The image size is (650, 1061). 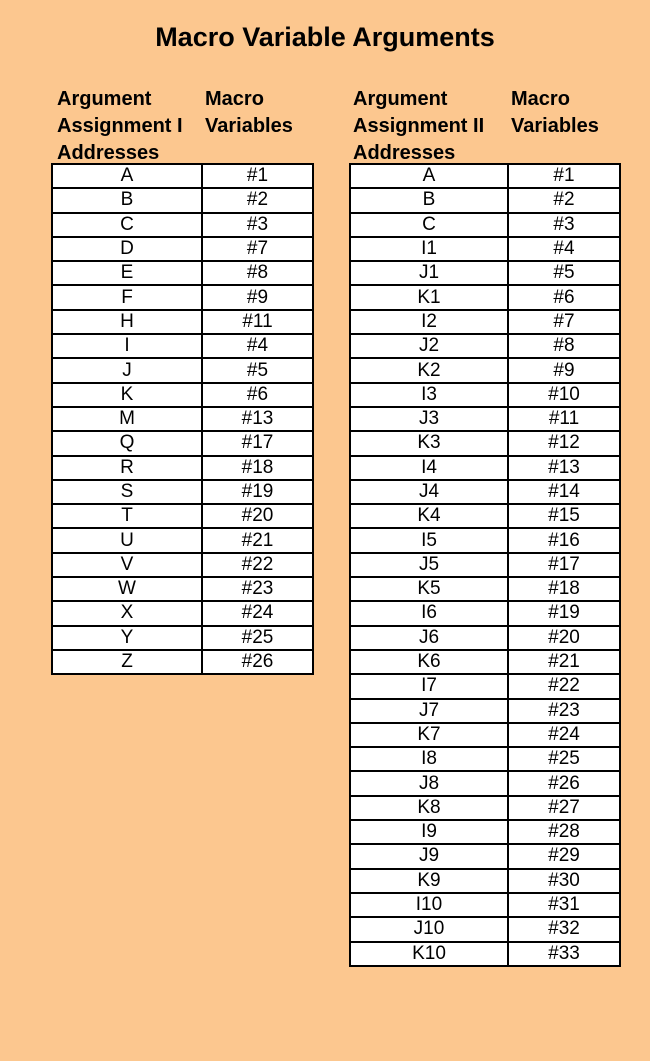 I want to click on table-row: M #13, so click(x=182, y=419).